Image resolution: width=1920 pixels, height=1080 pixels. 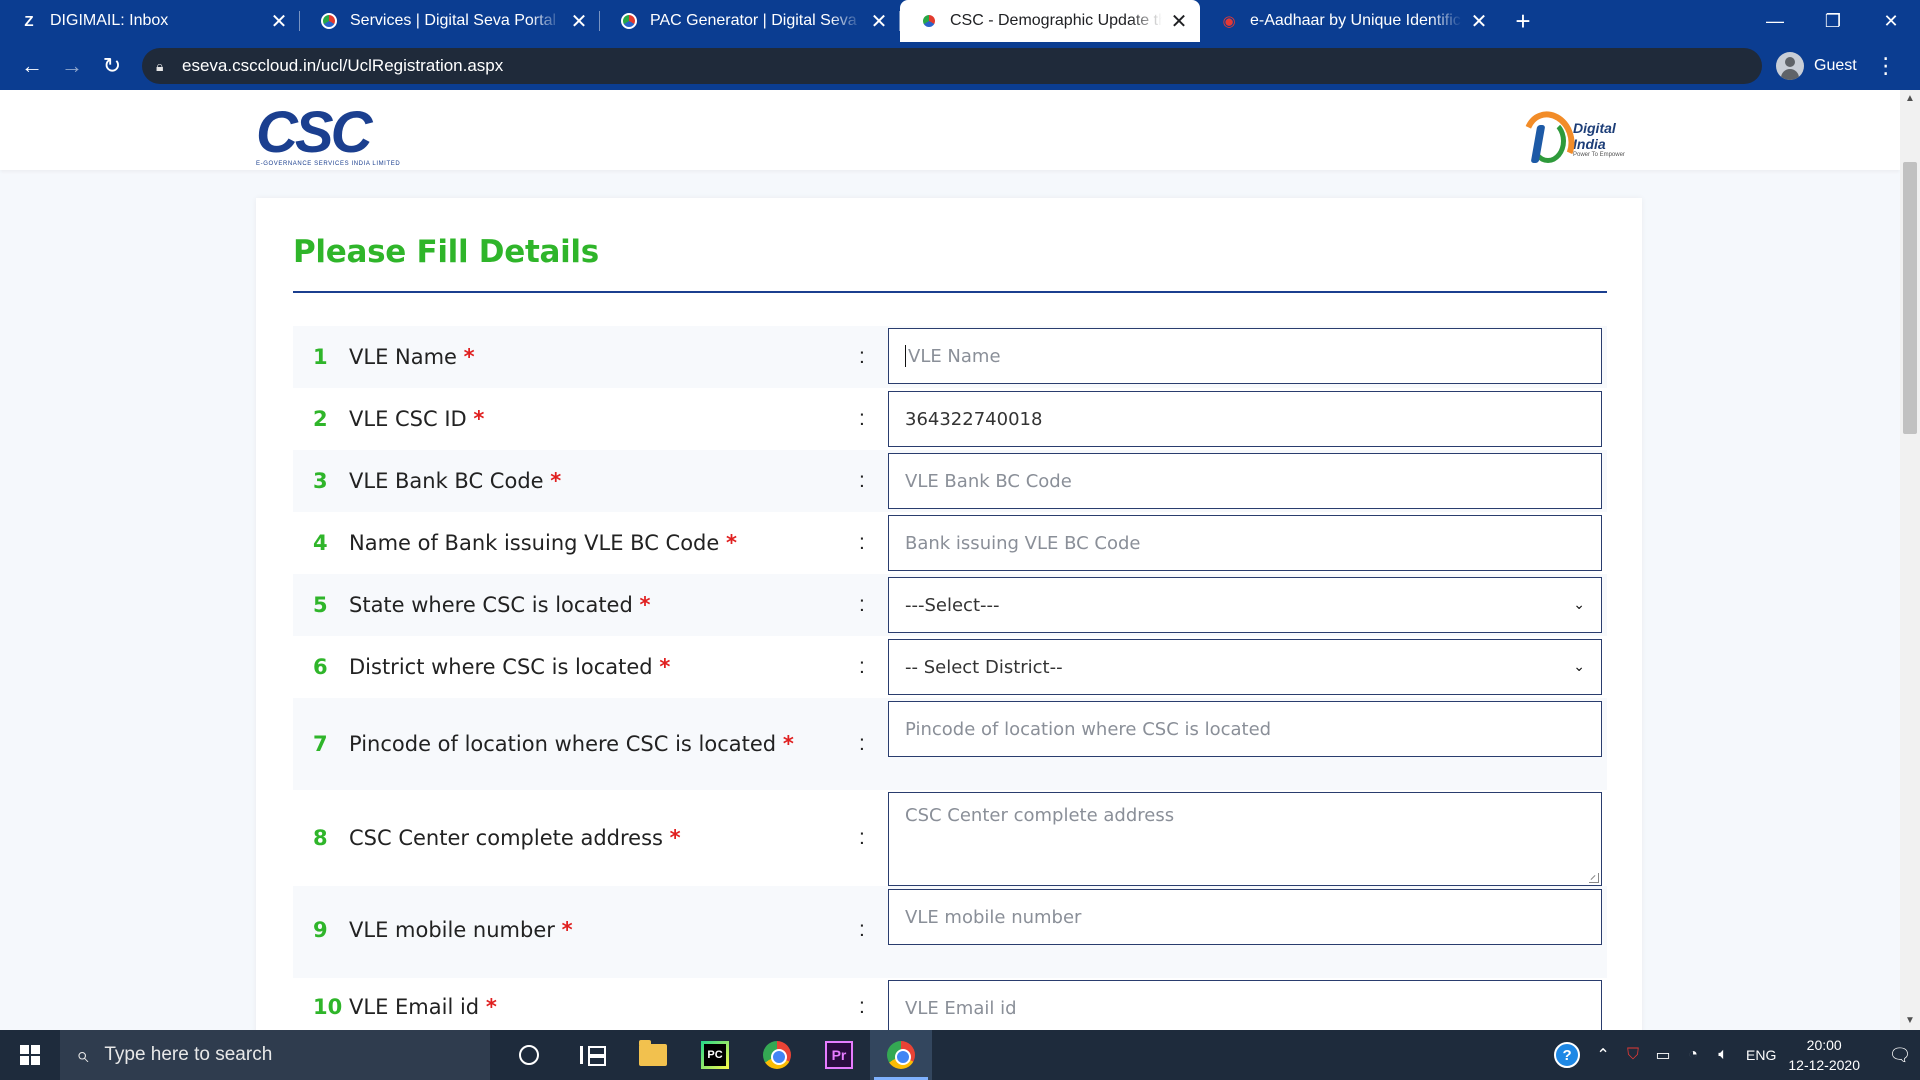 I want to click on premiere-icon: Pr, so click(x=839, y=1055).